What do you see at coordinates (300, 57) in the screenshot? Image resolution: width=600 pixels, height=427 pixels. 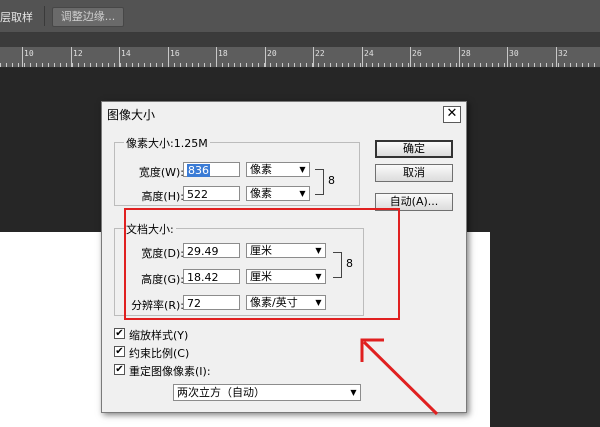 I see `horizontal-ruler: 10 12 14 16 18 20 22 24 26 28 30 32` at bounding box center [300, 57].